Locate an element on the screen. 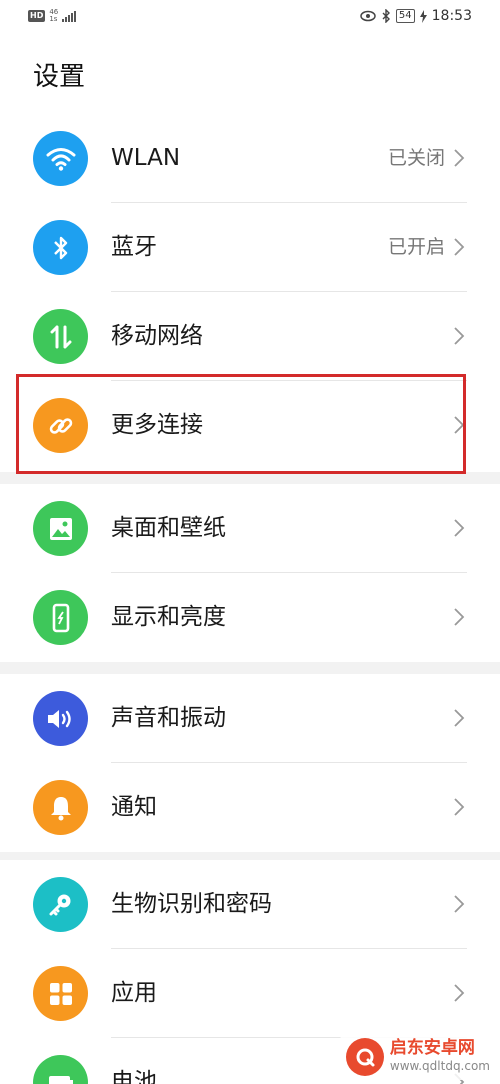  bluetooth-icon is located at coordinates (60, 247).